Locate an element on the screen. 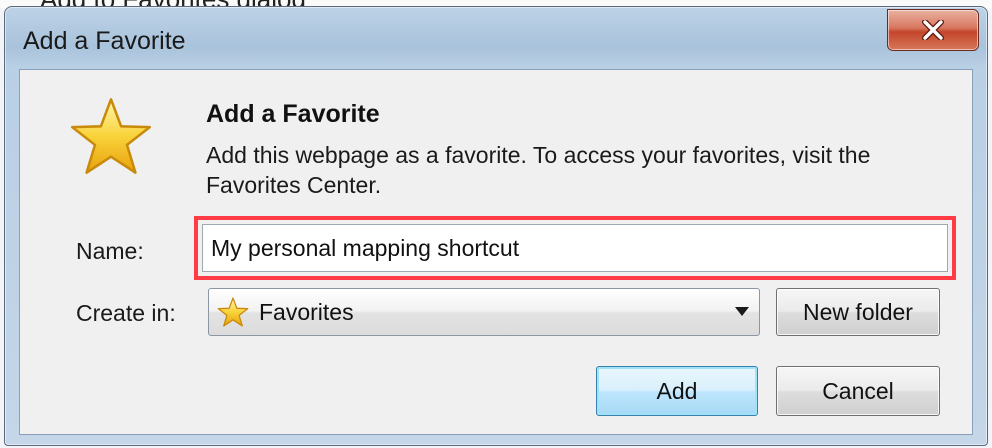  dialog-heading: Add a Favorite is located at coordinates (293, 114).